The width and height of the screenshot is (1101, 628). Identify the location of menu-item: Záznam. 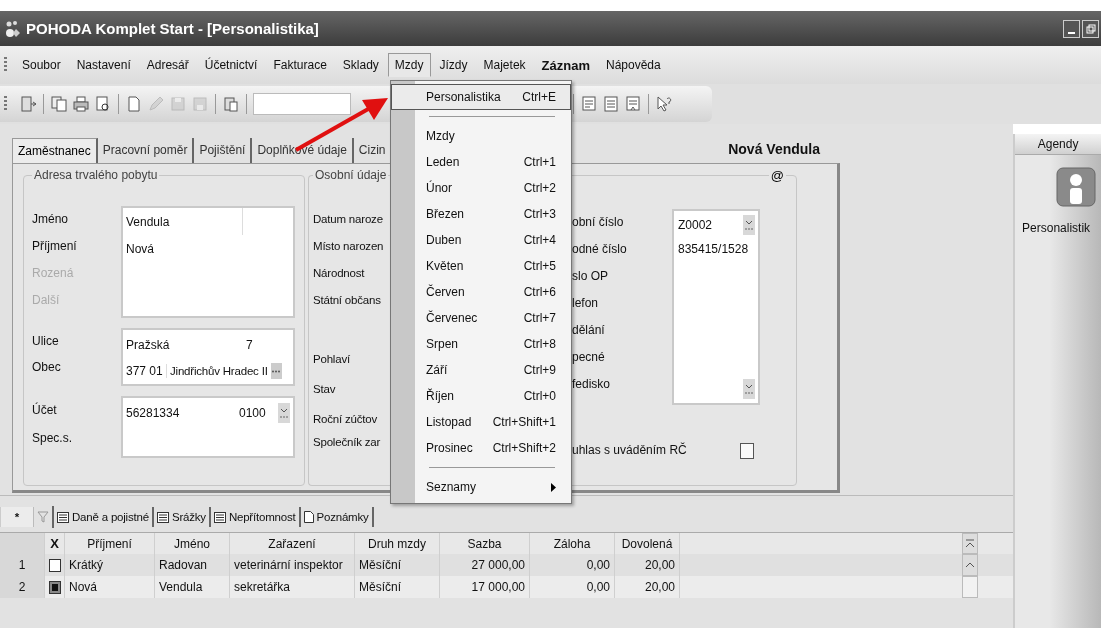
(565, 65).